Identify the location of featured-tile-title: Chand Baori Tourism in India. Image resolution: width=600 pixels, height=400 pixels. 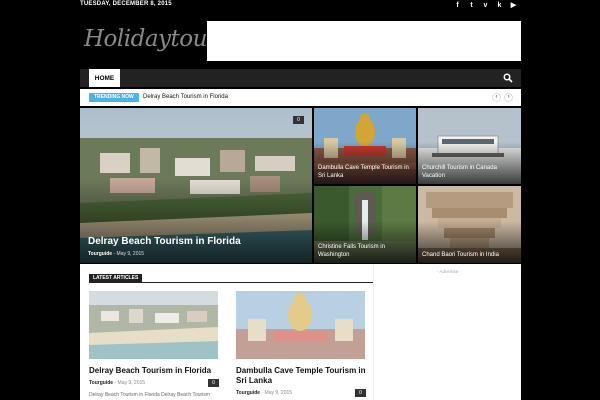
(469, 255).